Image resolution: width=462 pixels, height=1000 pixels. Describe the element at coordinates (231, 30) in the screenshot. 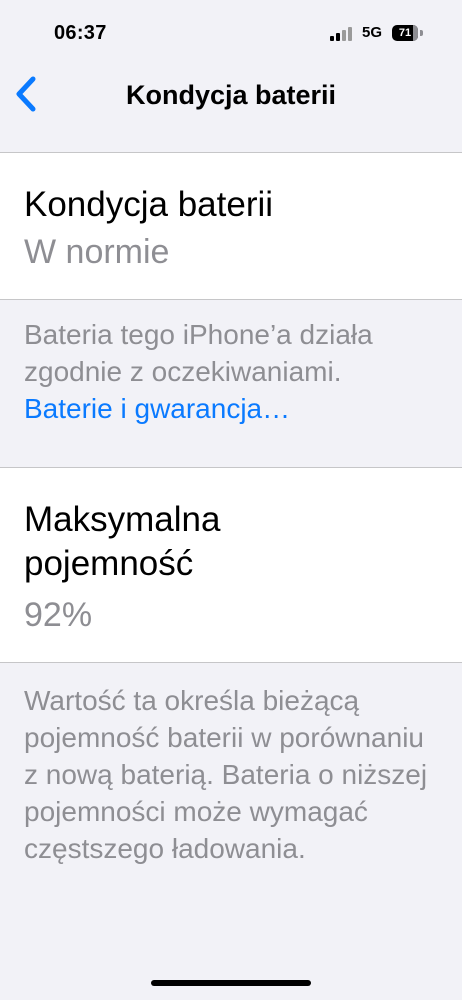

I see `status-bar: 06:37 5G 71` at that location.